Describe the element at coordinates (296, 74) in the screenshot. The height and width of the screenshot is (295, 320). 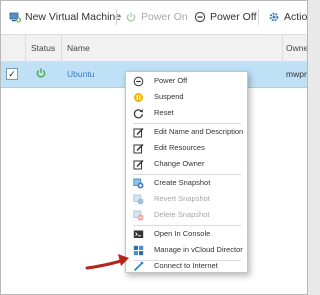
I see `vm-owner: mwpr` at that location.